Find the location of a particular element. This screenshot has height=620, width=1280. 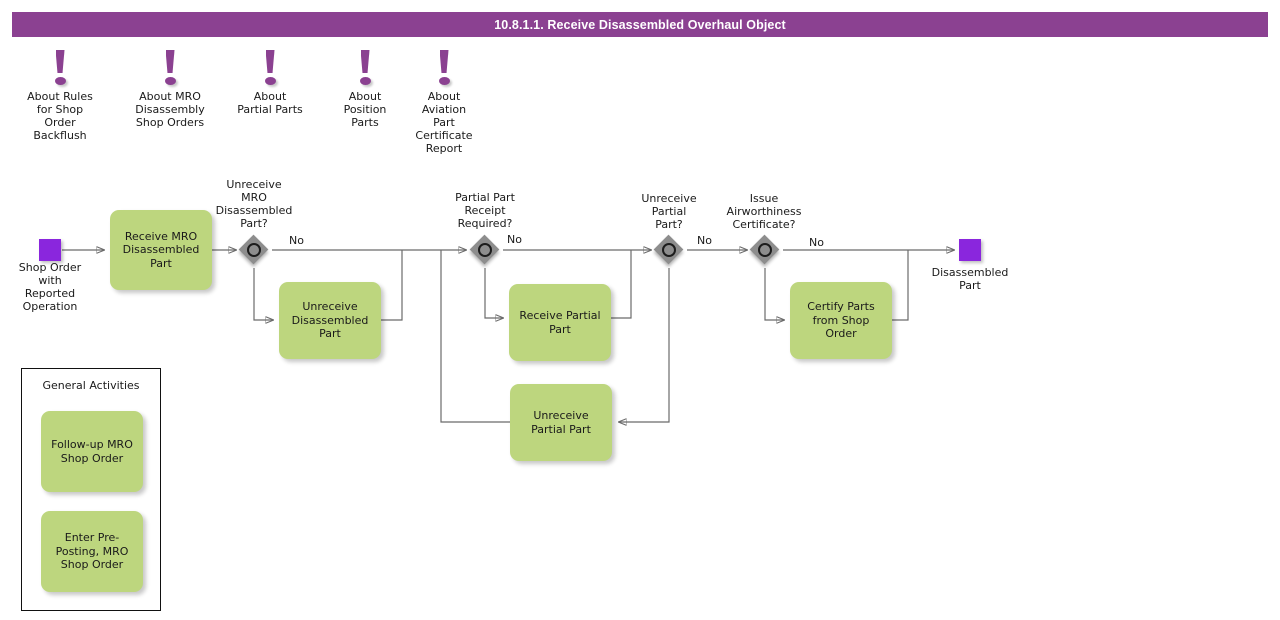

task-receive-partial-part: Receive Partial Part is located at coordinates (560, 322).